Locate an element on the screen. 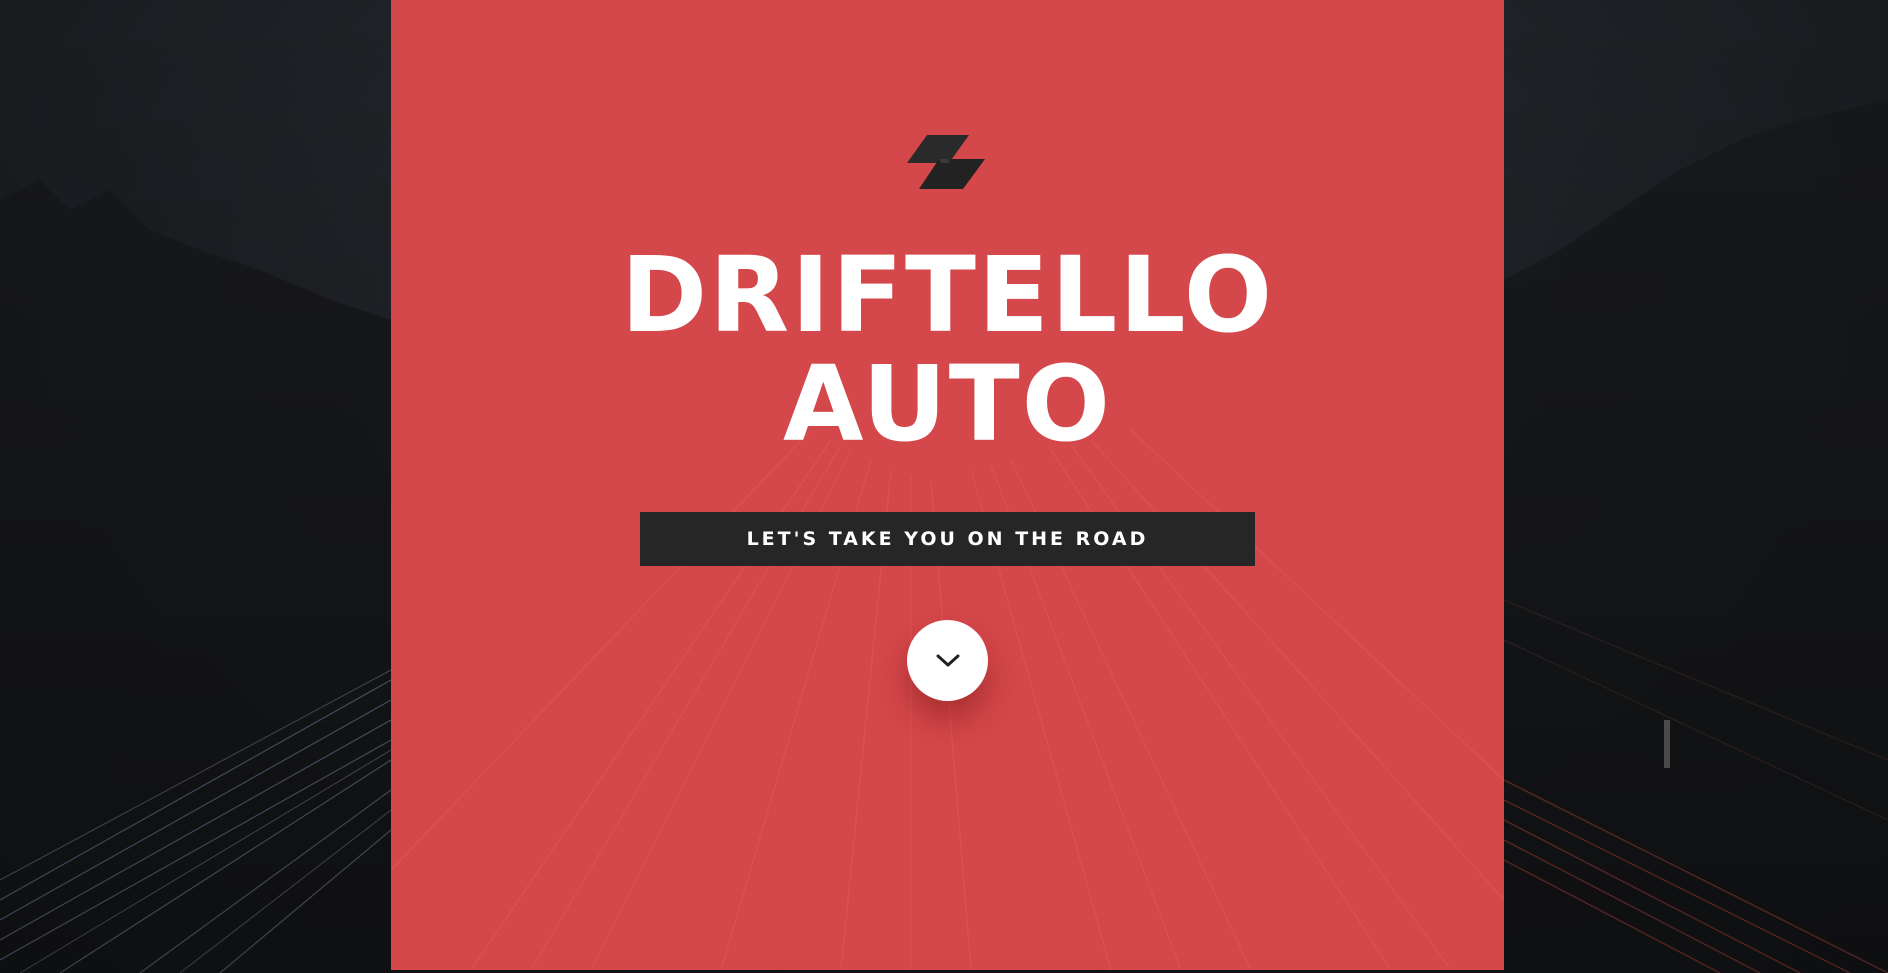 This screenshot has width=1888, height=973. scroll-down-button is located at coordinates (947, 660).